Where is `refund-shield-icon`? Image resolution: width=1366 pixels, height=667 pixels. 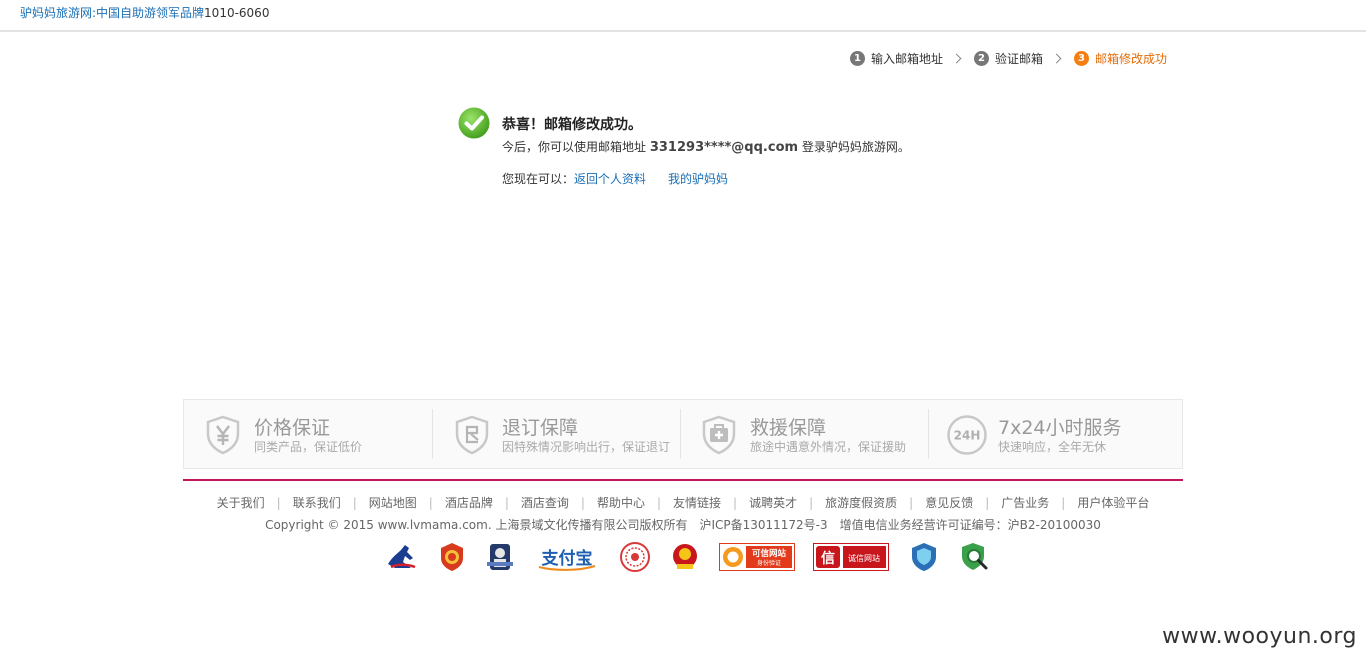 refund-shield-icon is located at coordinates (472, 435).